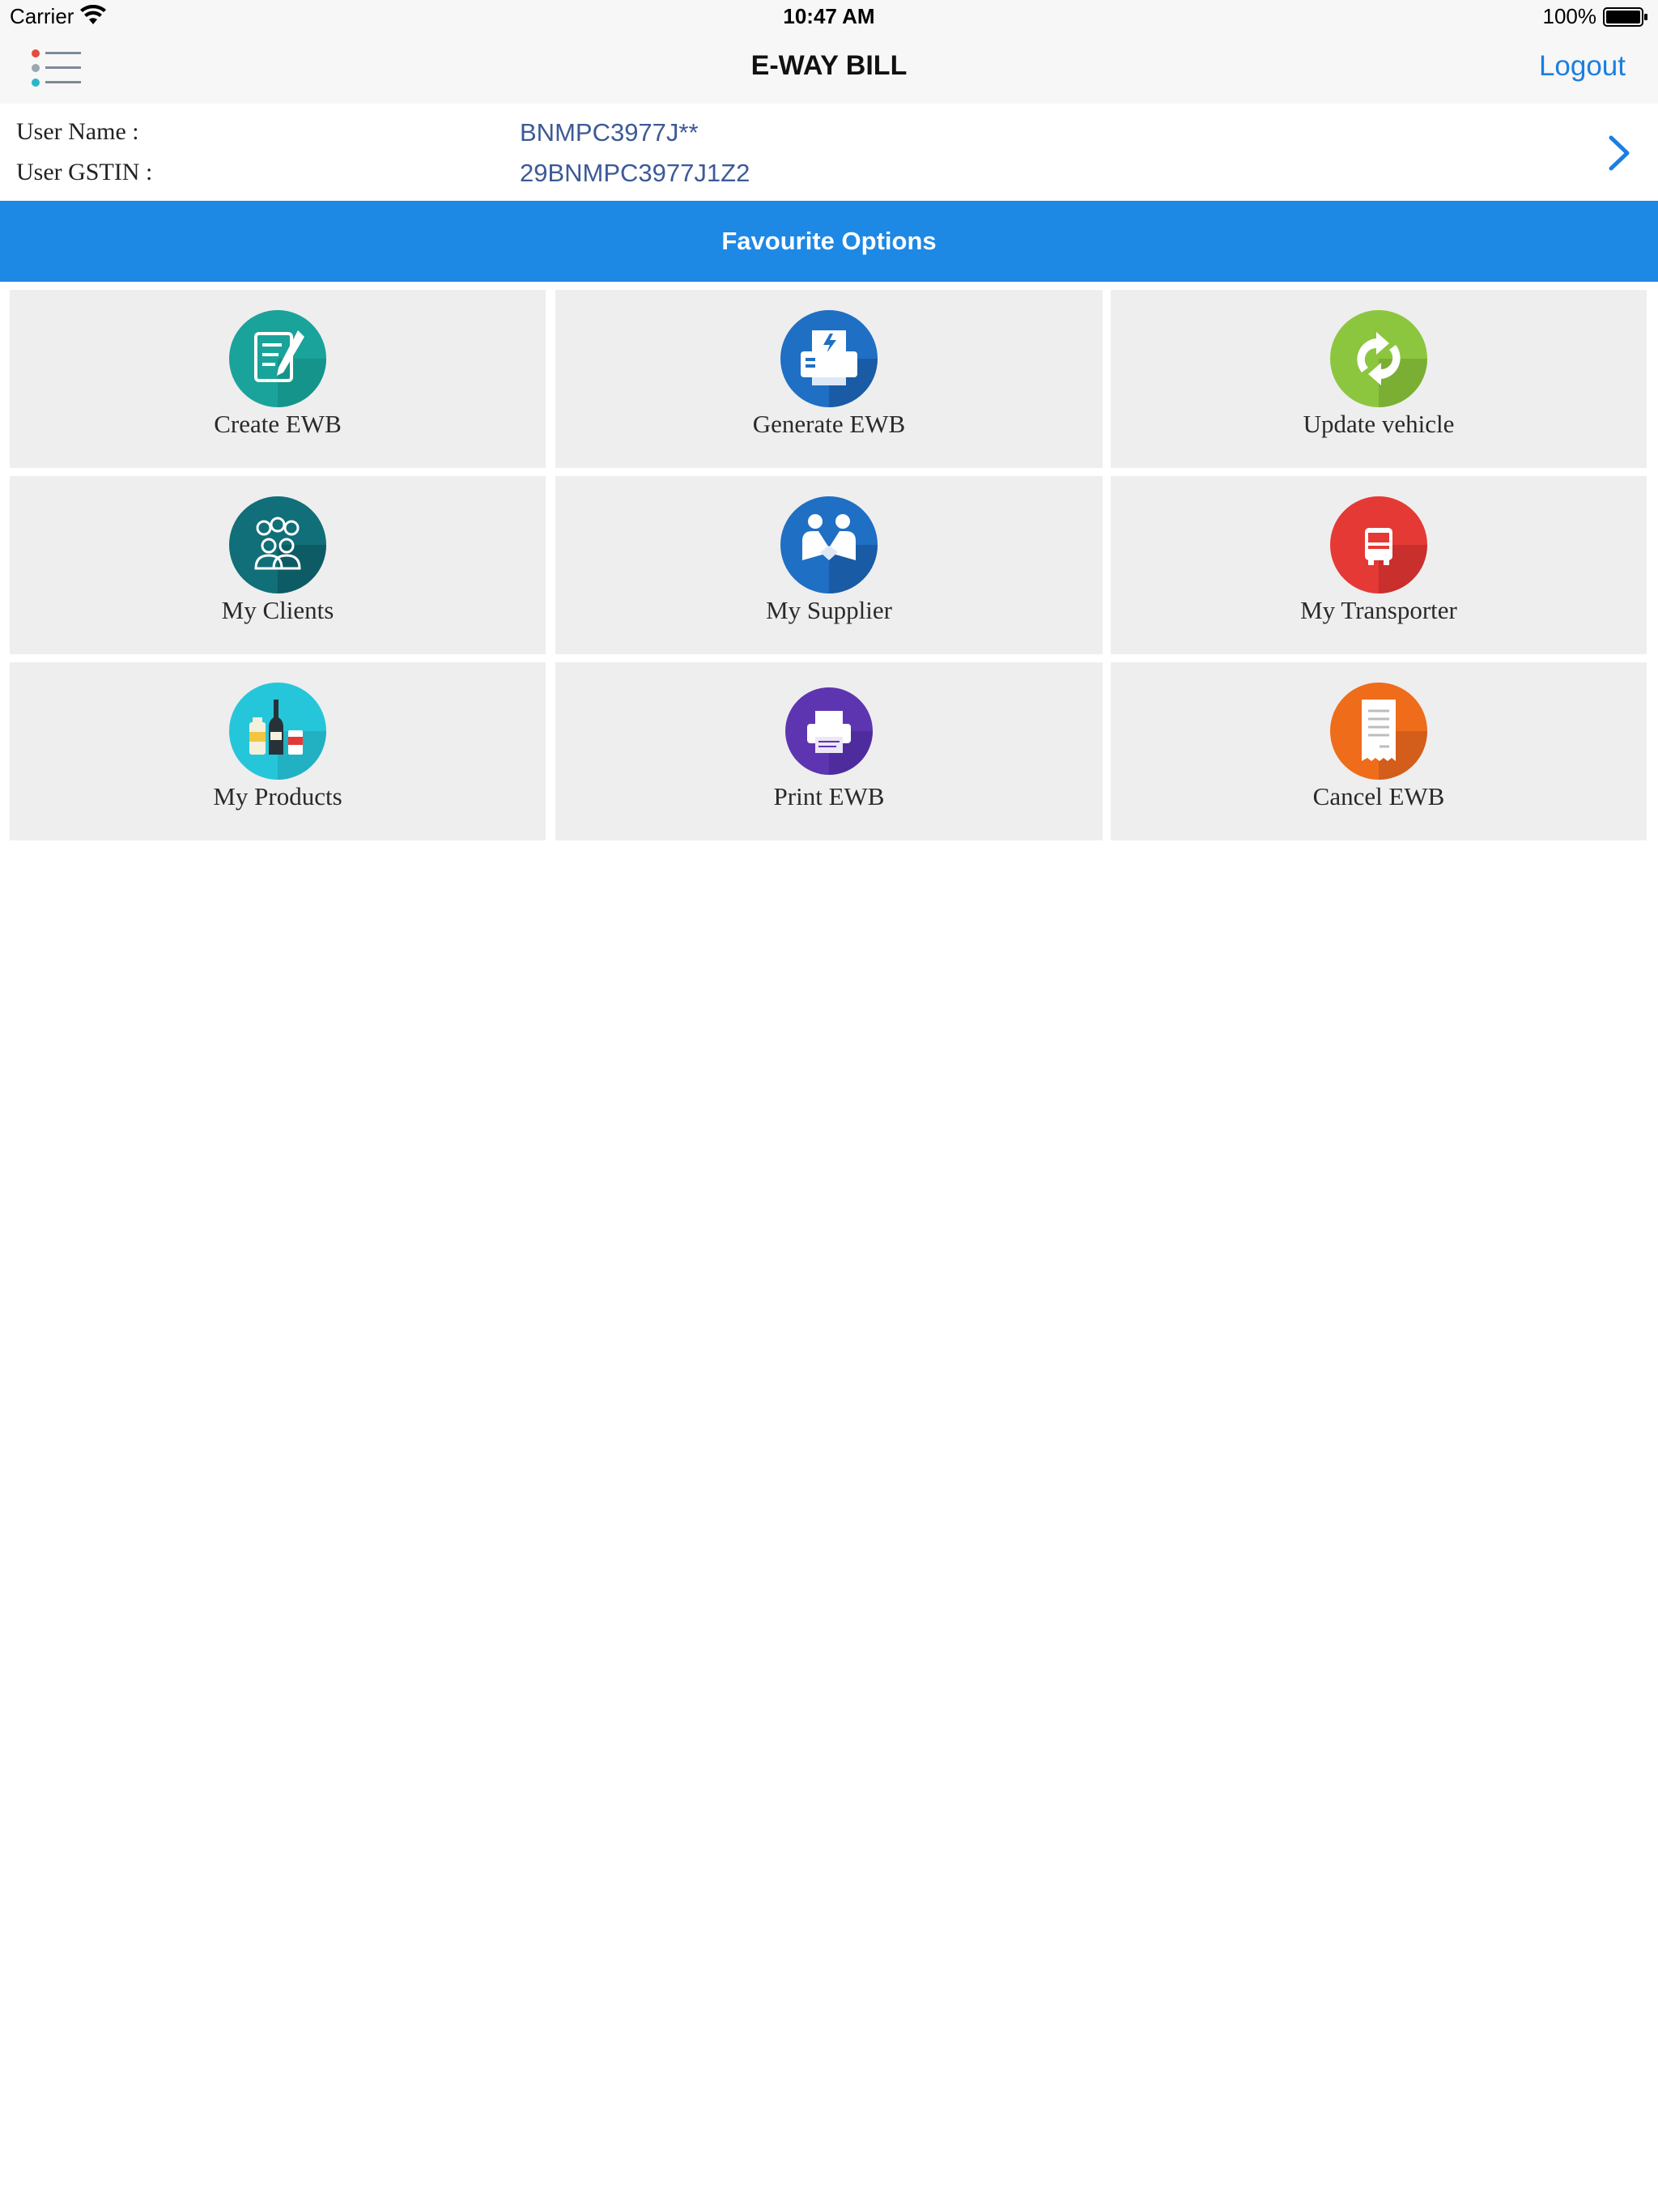 The height and width of the screenshot is (2212, 1658). I want to click on handshake-icon, so click(829, 544).